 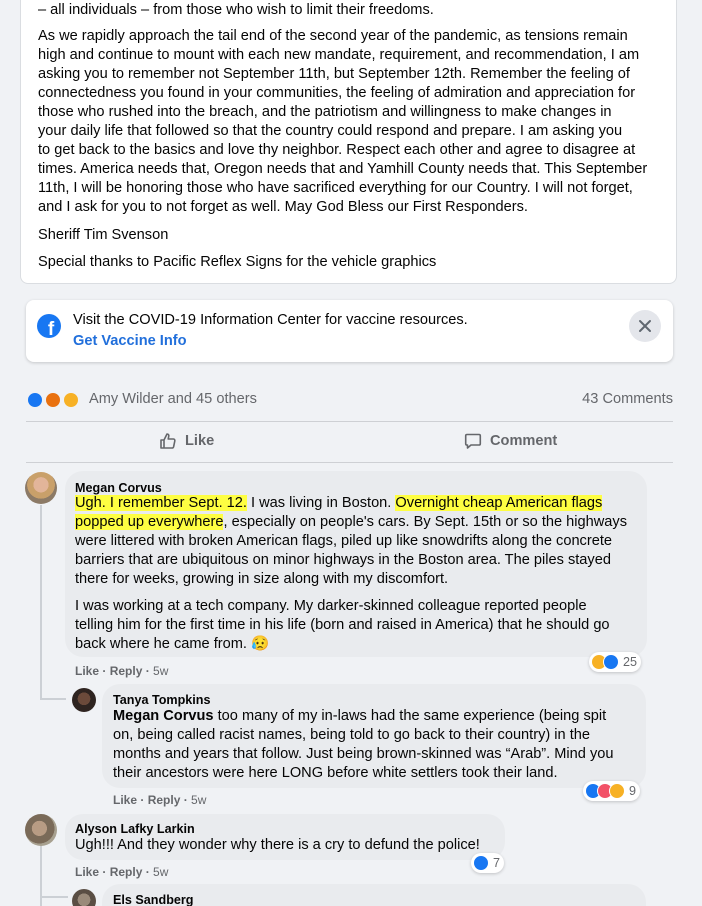 I want to click on reaction-icons, so click(x=55, y=400).